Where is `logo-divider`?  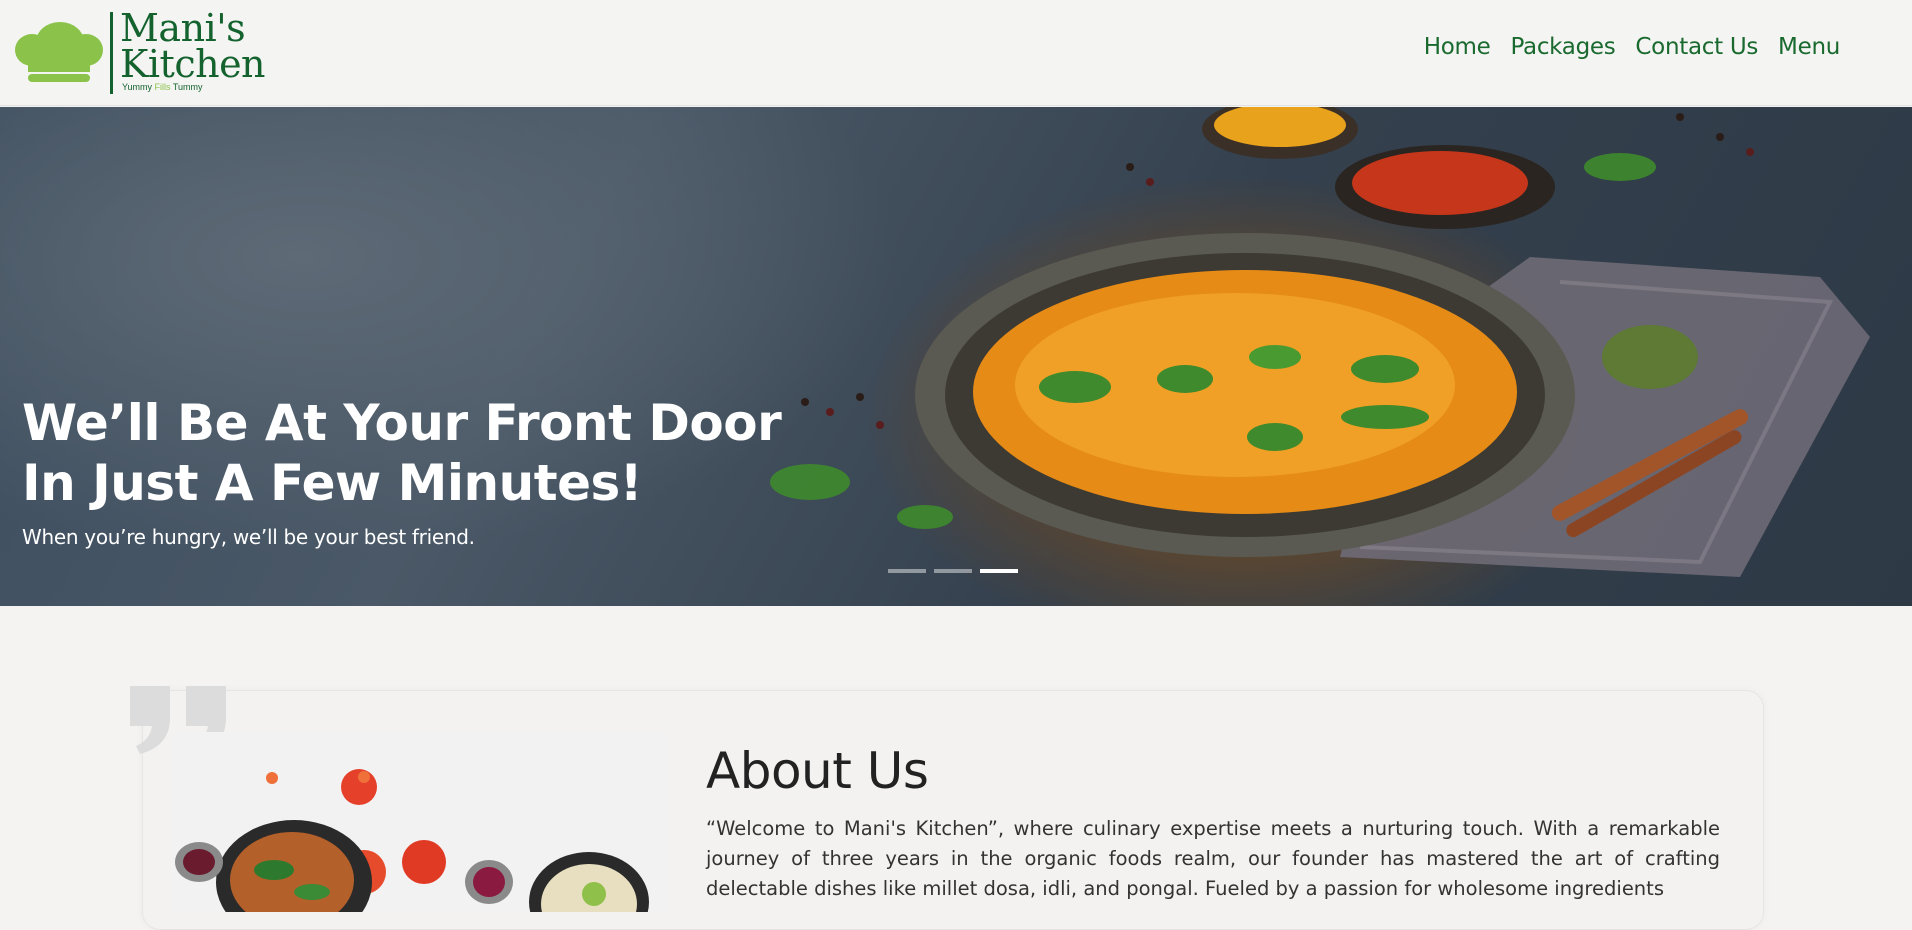
logo-divider is located at coordinates (111, 53).